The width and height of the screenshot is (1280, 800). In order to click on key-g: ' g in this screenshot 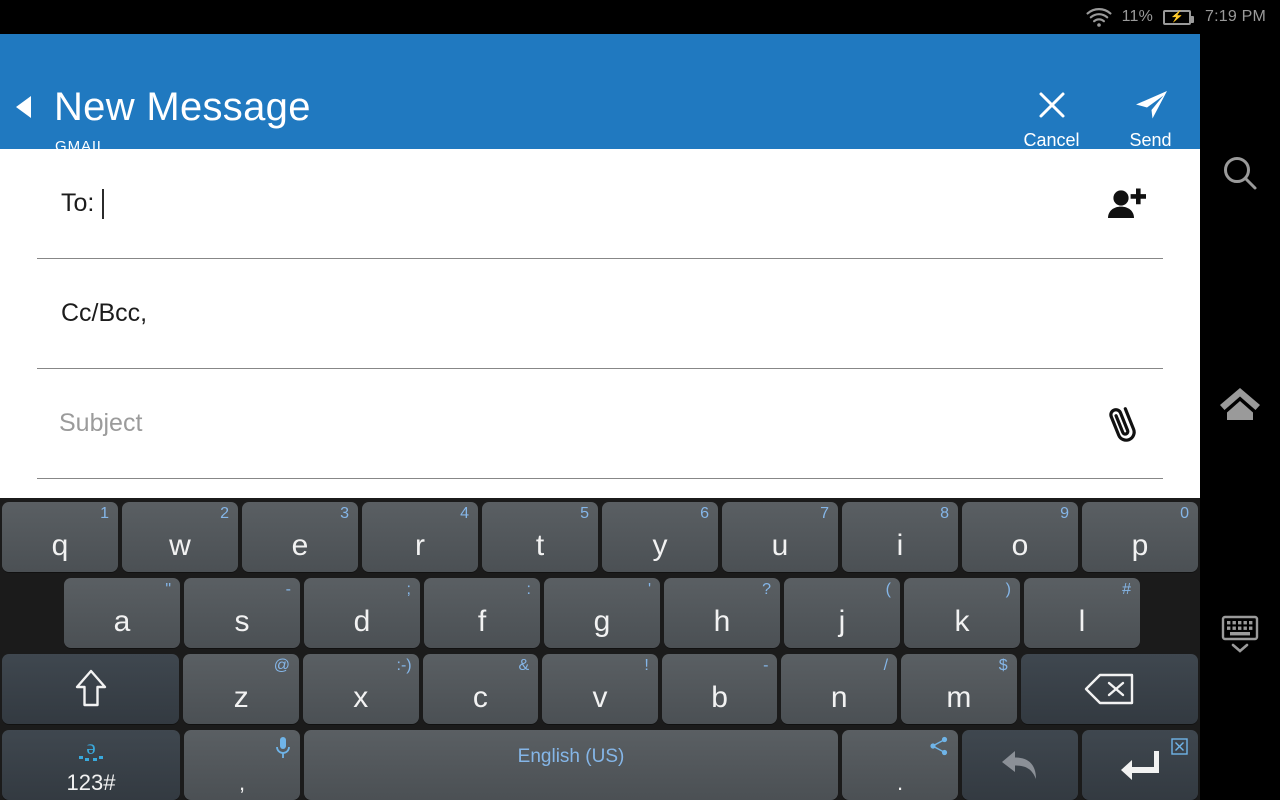, I will do `click(602, 613)`.